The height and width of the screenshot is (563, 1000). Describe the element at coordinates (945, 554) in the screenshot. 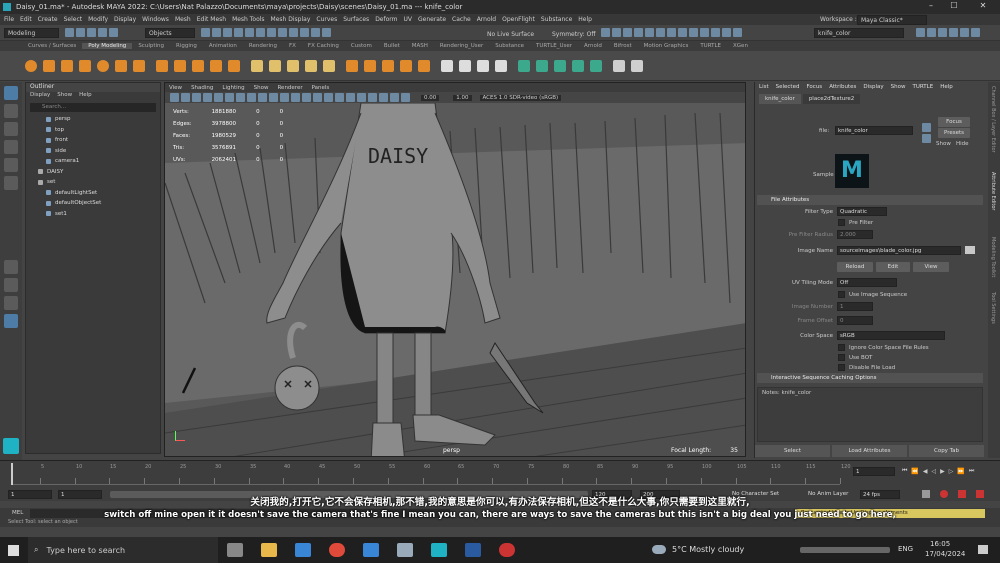

I see `clock-date: 17/04/2024` at that location.